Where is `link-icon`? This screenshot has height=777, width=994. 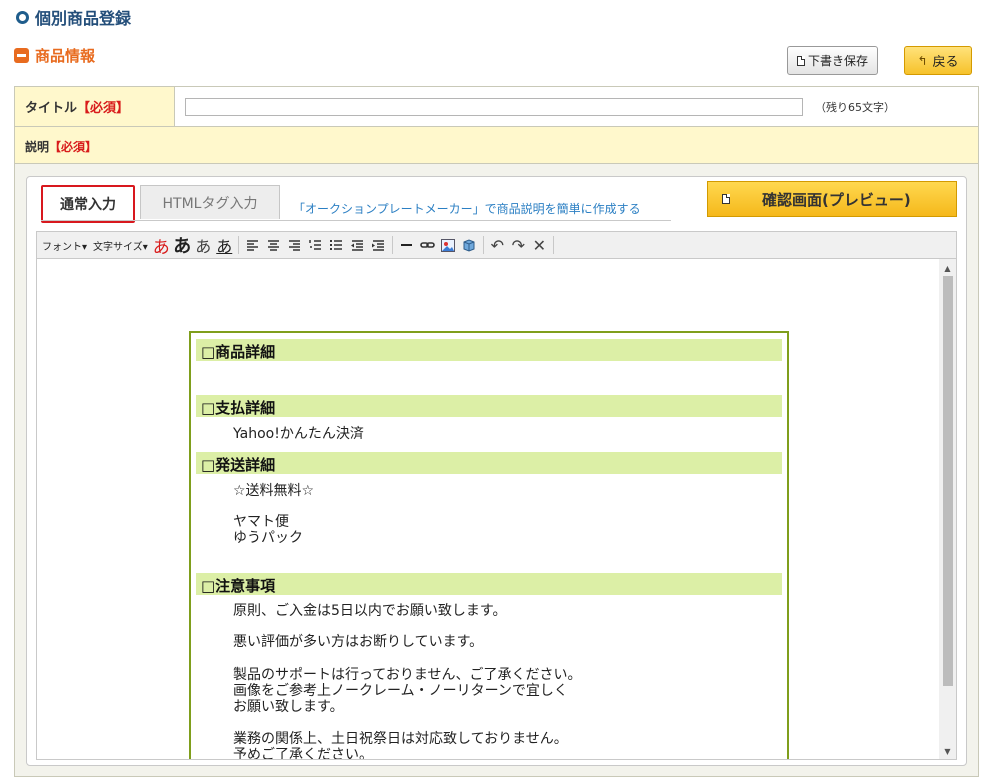
link-icon is located at coordinates (427, 245).